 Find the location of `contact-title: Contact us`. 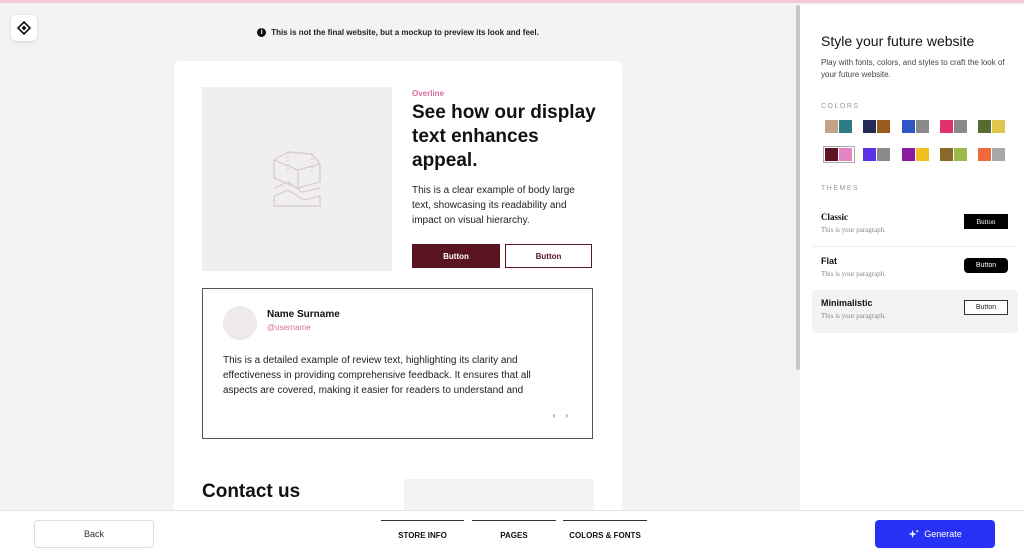

contact-title: Contact us is located at coordinates (251, 491).